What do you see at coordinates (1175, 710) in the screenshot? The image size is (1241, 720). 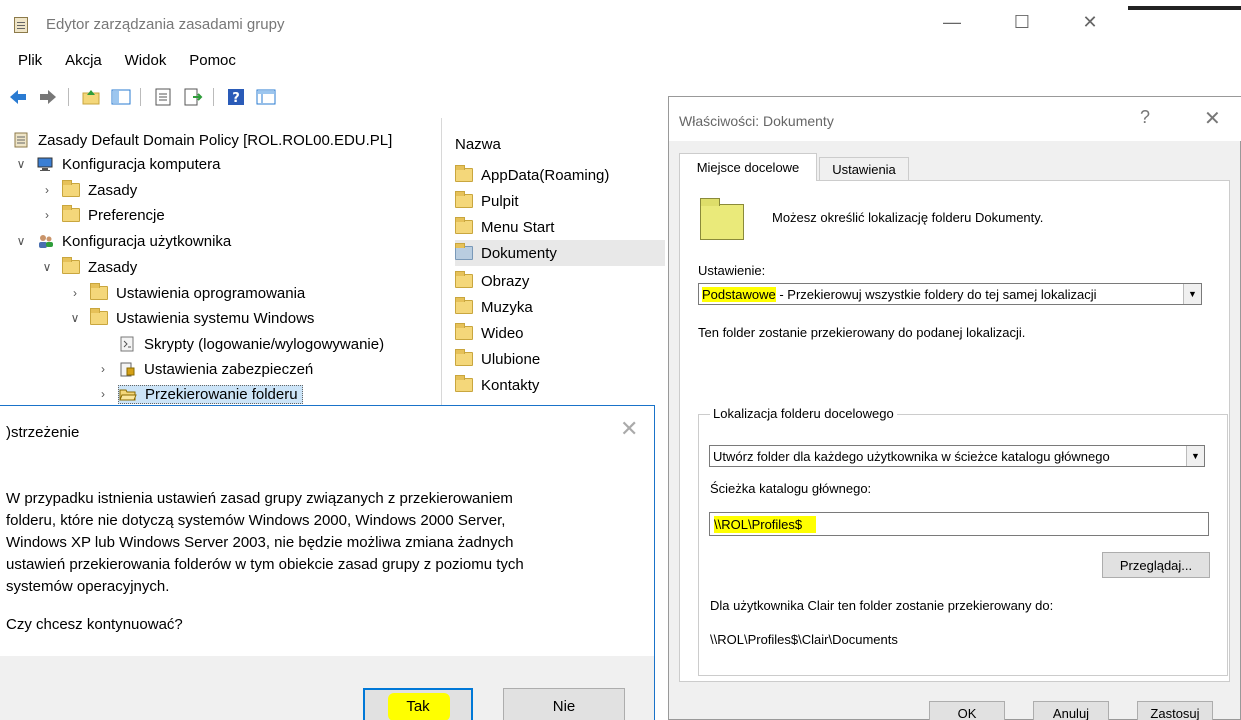 I see `apply-button: Zastosuj` at bounding box center [1175, 710].